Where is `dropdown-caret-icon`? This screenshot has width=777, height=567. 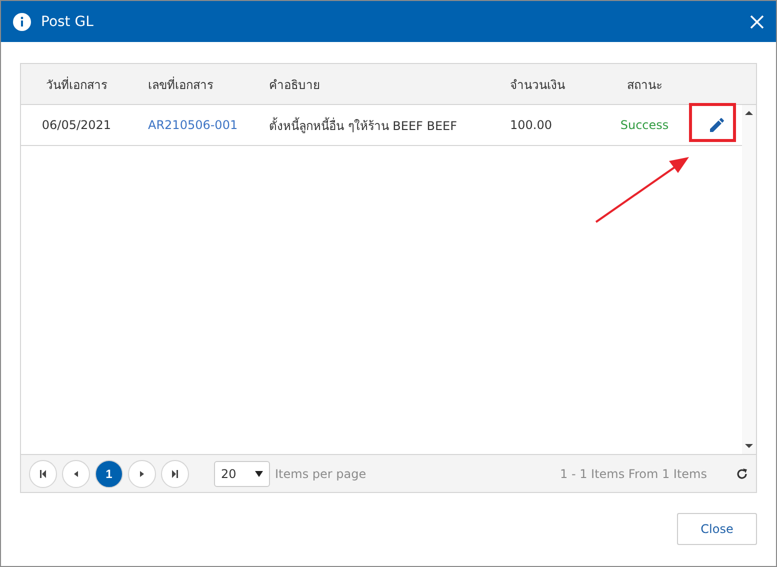
dropdown-caret-icon is located at coordinates (259, 473).